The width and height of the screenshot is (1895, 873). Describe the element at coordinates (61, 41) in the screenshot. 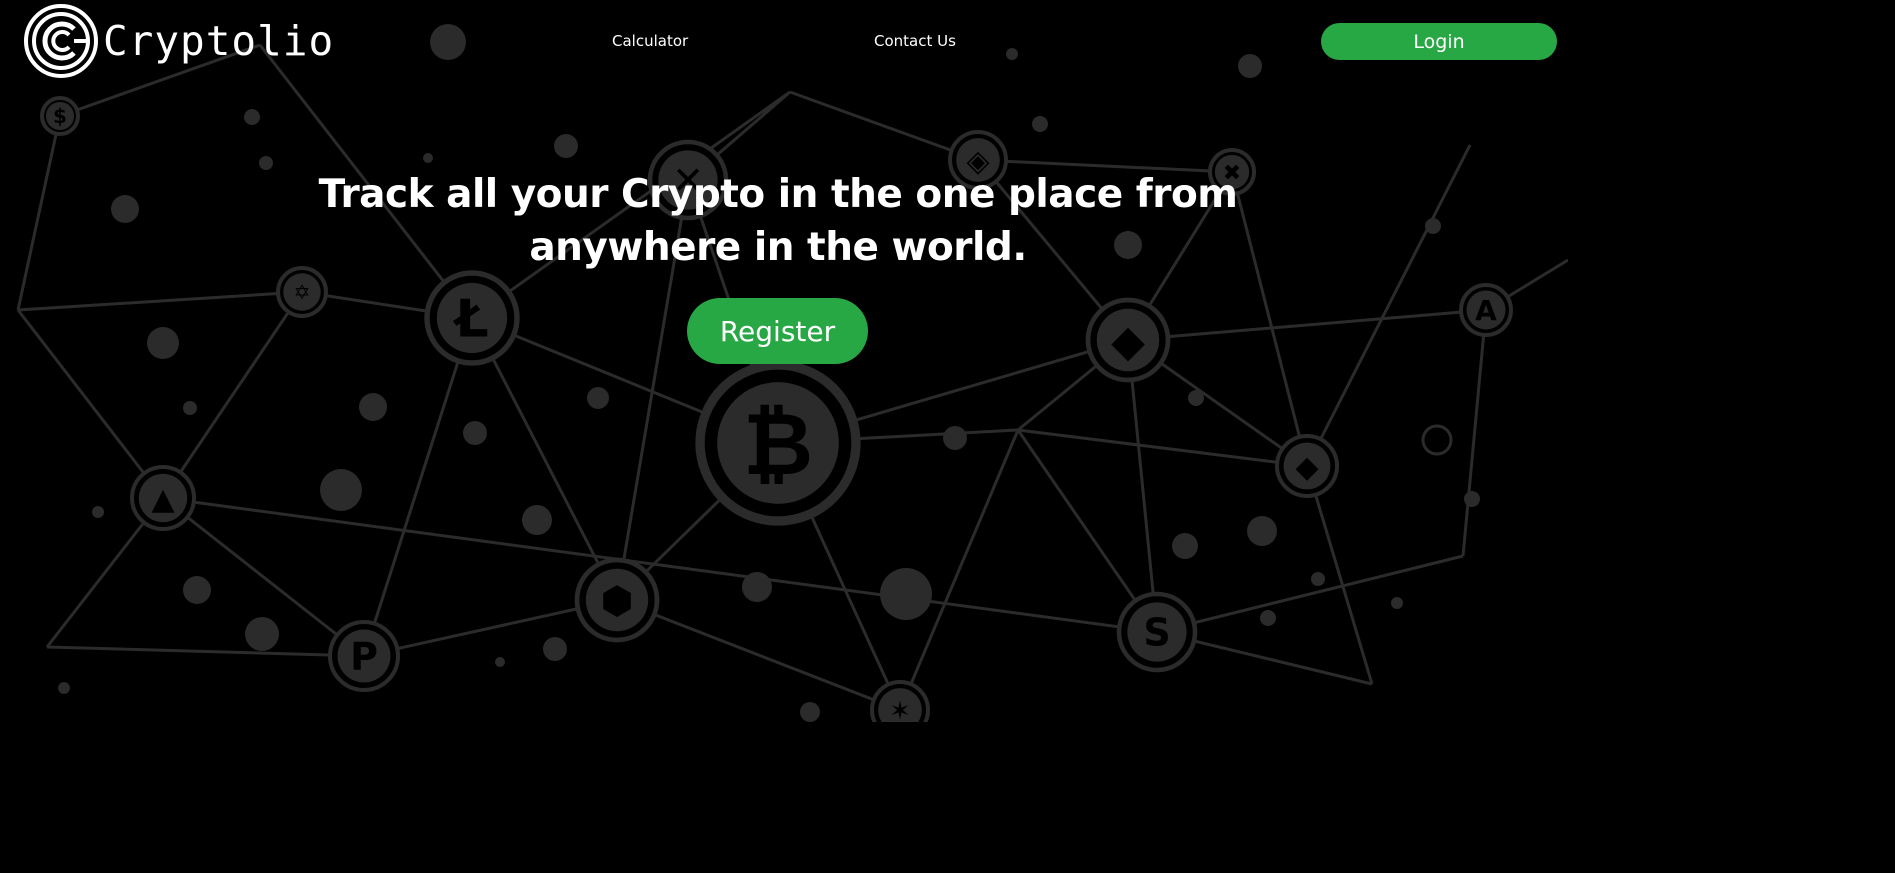

I see `crypto-coin-c-icon` at that location.